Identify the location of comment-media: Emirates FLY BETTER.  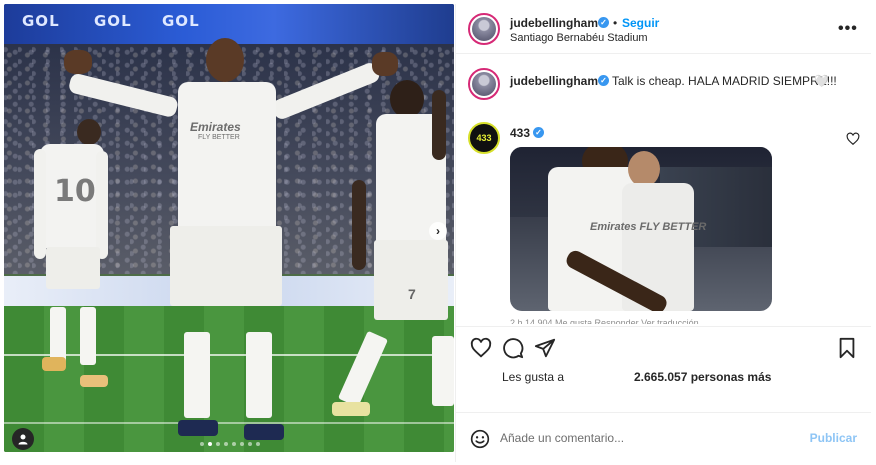
(641, 229).